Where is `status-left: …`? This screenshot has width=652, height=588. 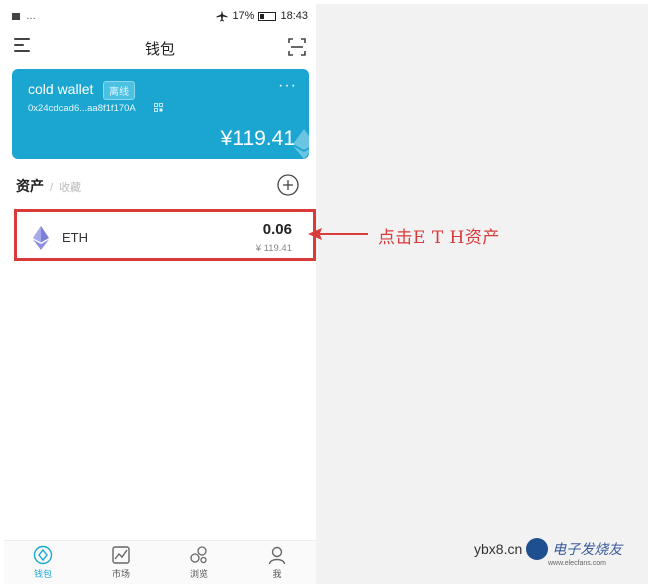
status-left: … is located at coordinates (24, 16).